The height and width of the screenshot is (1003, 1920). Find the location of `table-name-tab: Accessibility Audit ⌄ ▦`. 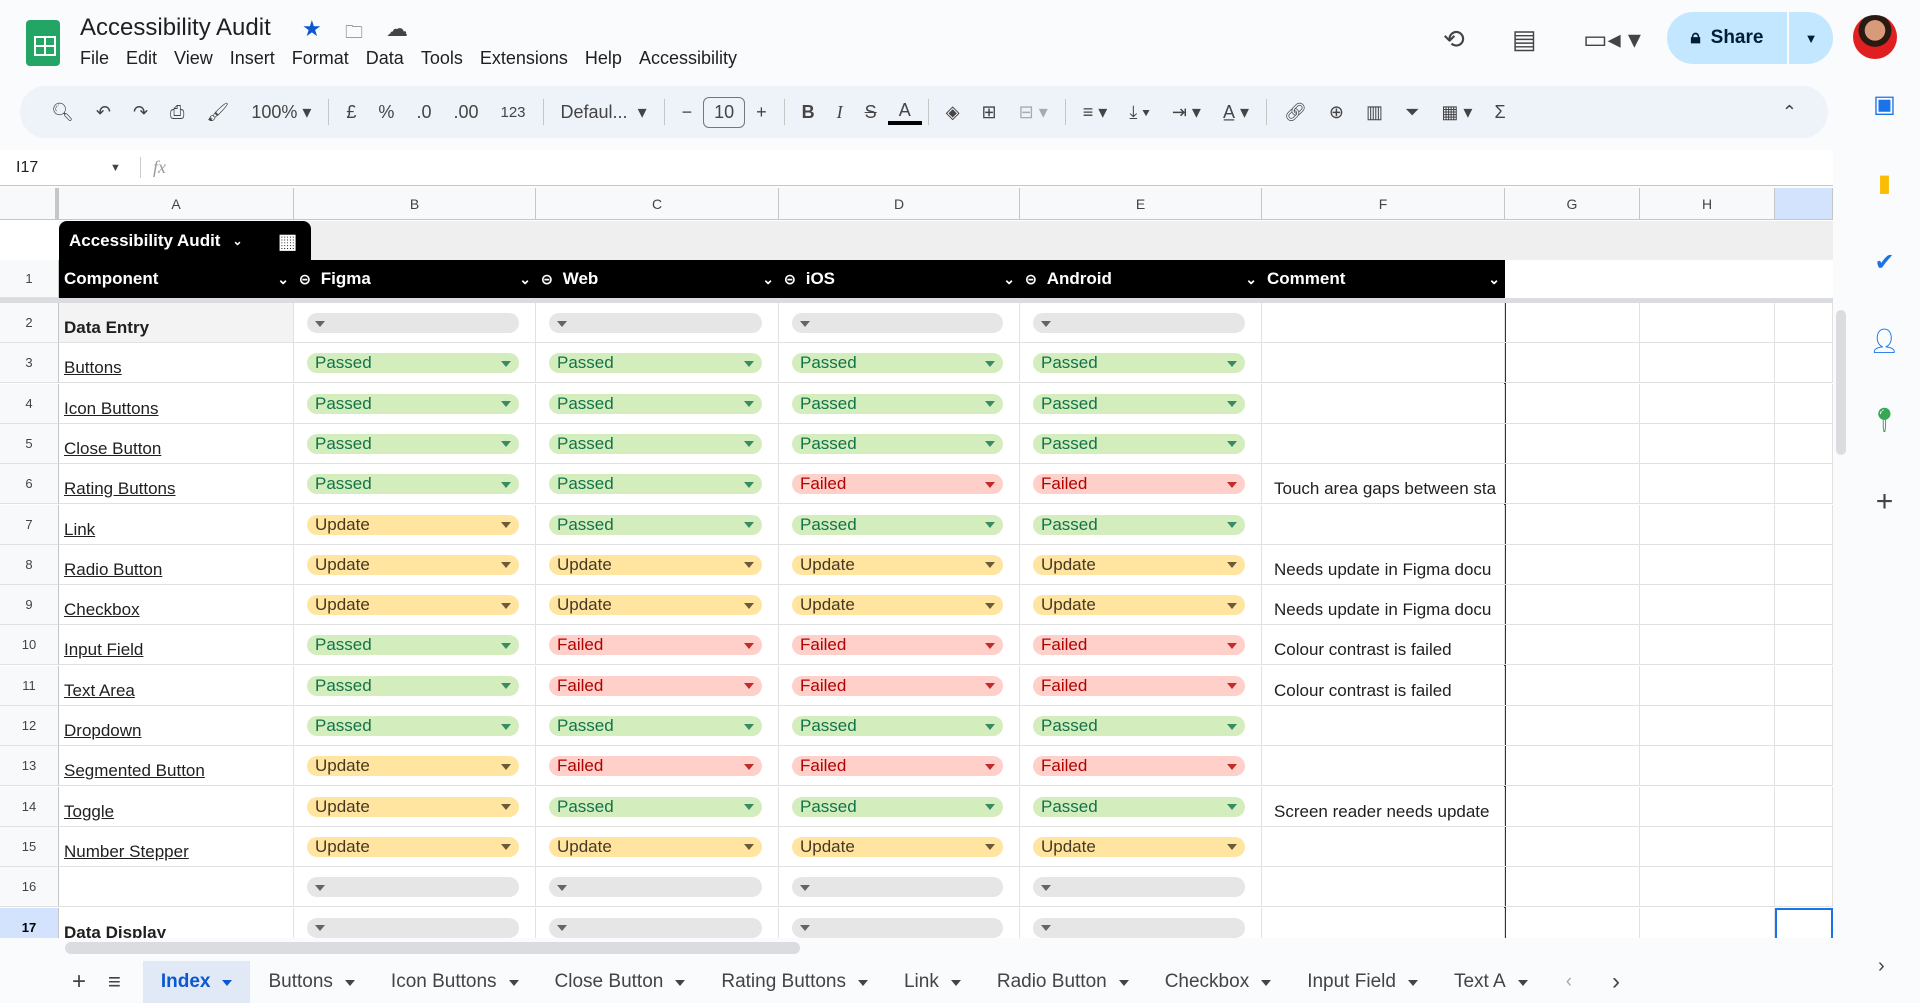

table-name-tab: Accessibility Audit ⌄ ▦ is located at coordinates (185, 241).